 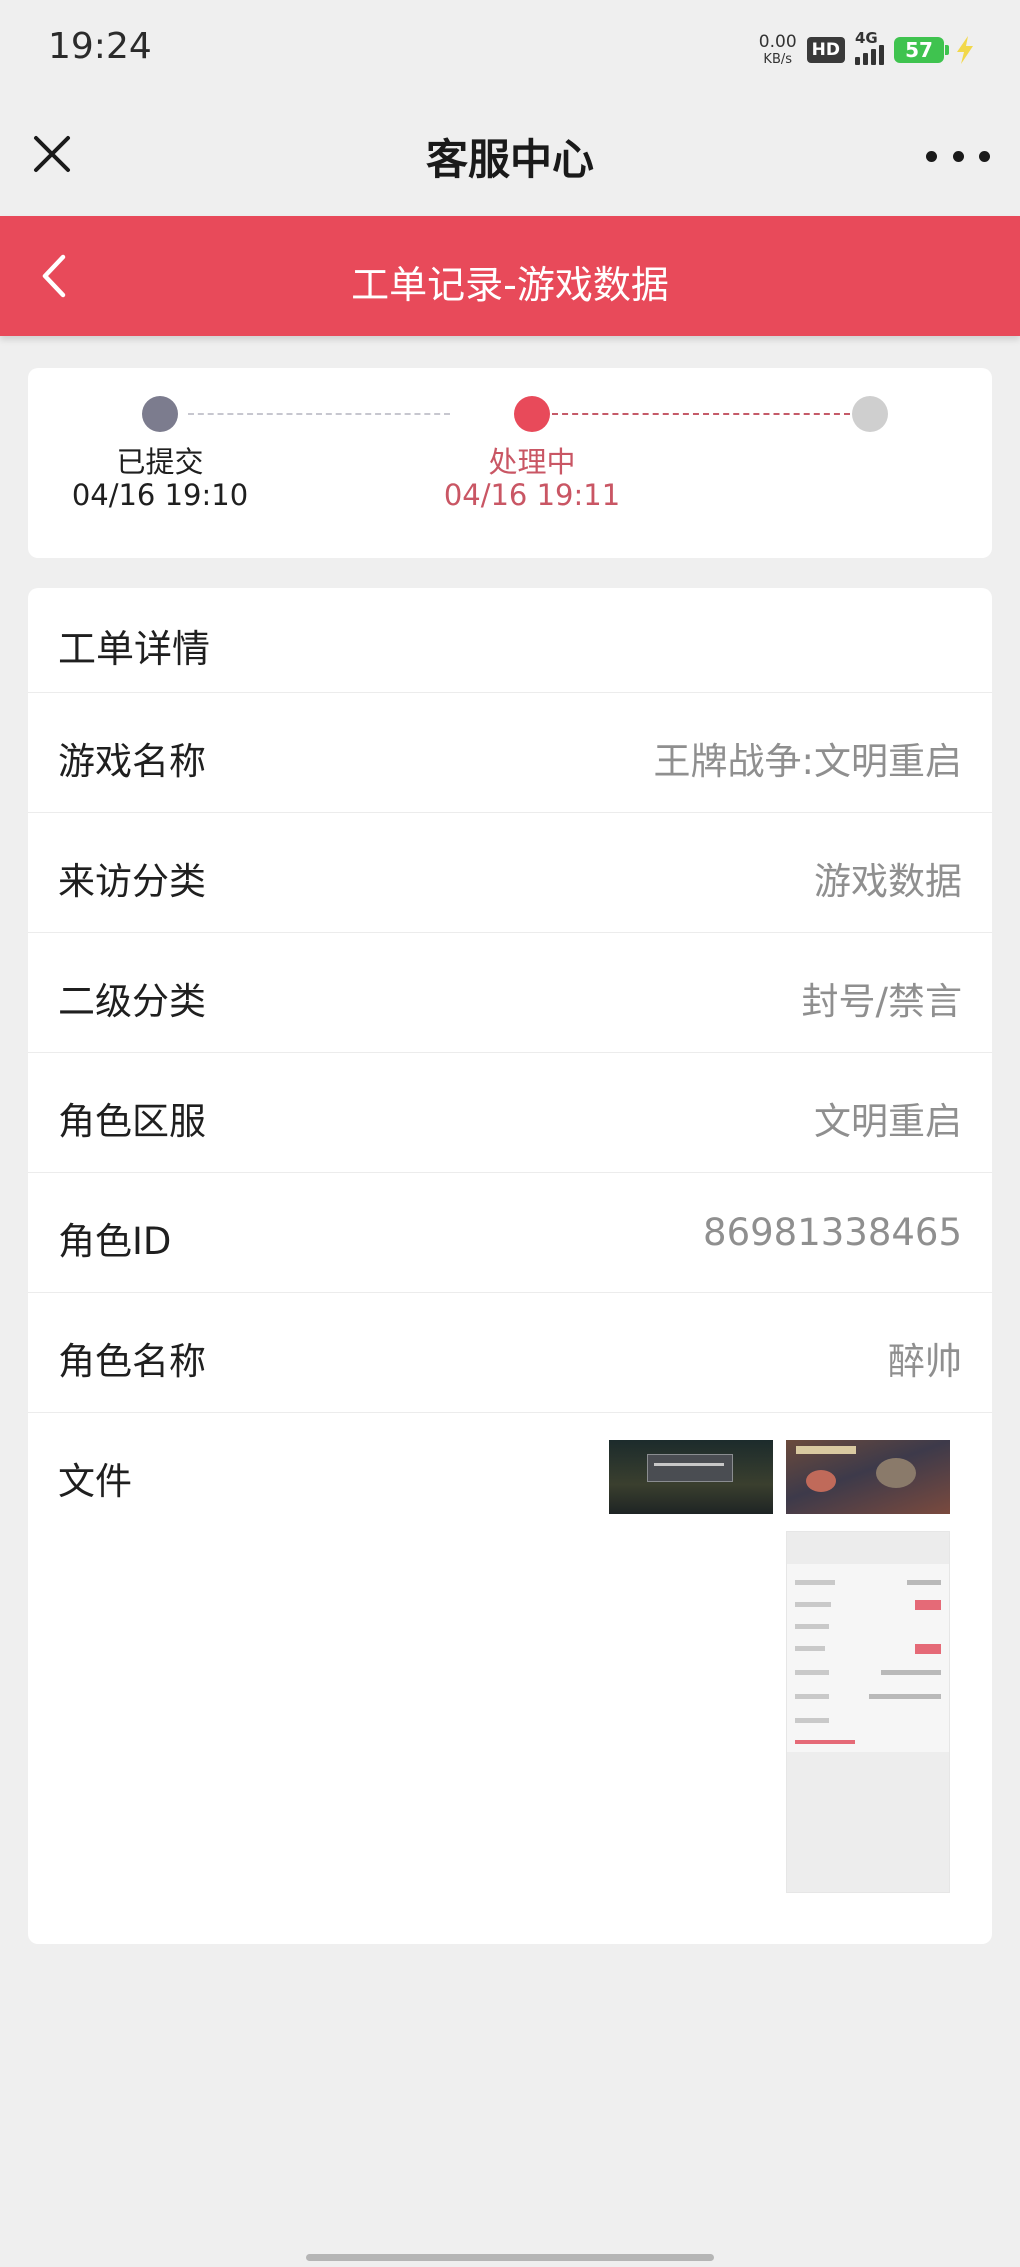 I want to click on detail-row-game-name: 游戏名称 王牌战争:文明重启, so click(x=510, y=753).